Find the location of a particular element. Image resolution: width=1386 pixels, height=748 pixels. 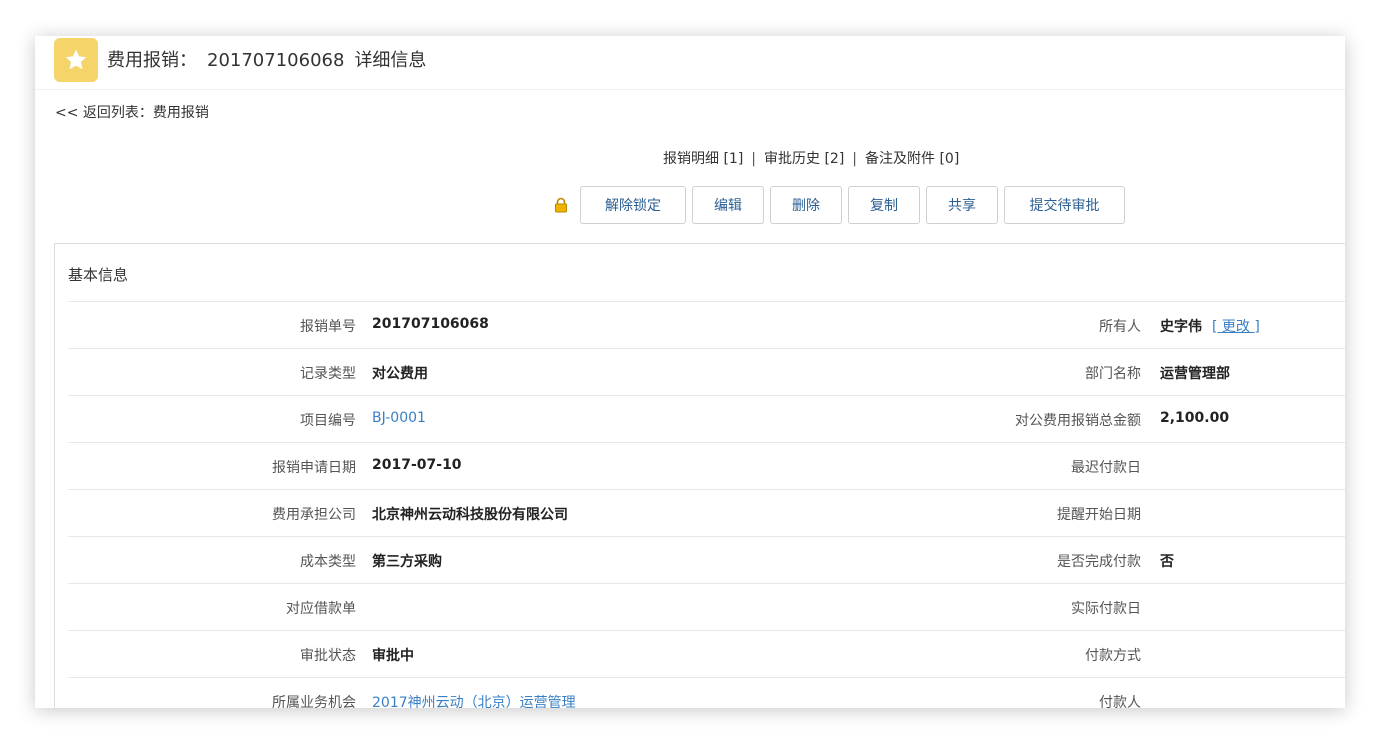

field-label: 费用承担公司 is located at coordinates (314, 515).